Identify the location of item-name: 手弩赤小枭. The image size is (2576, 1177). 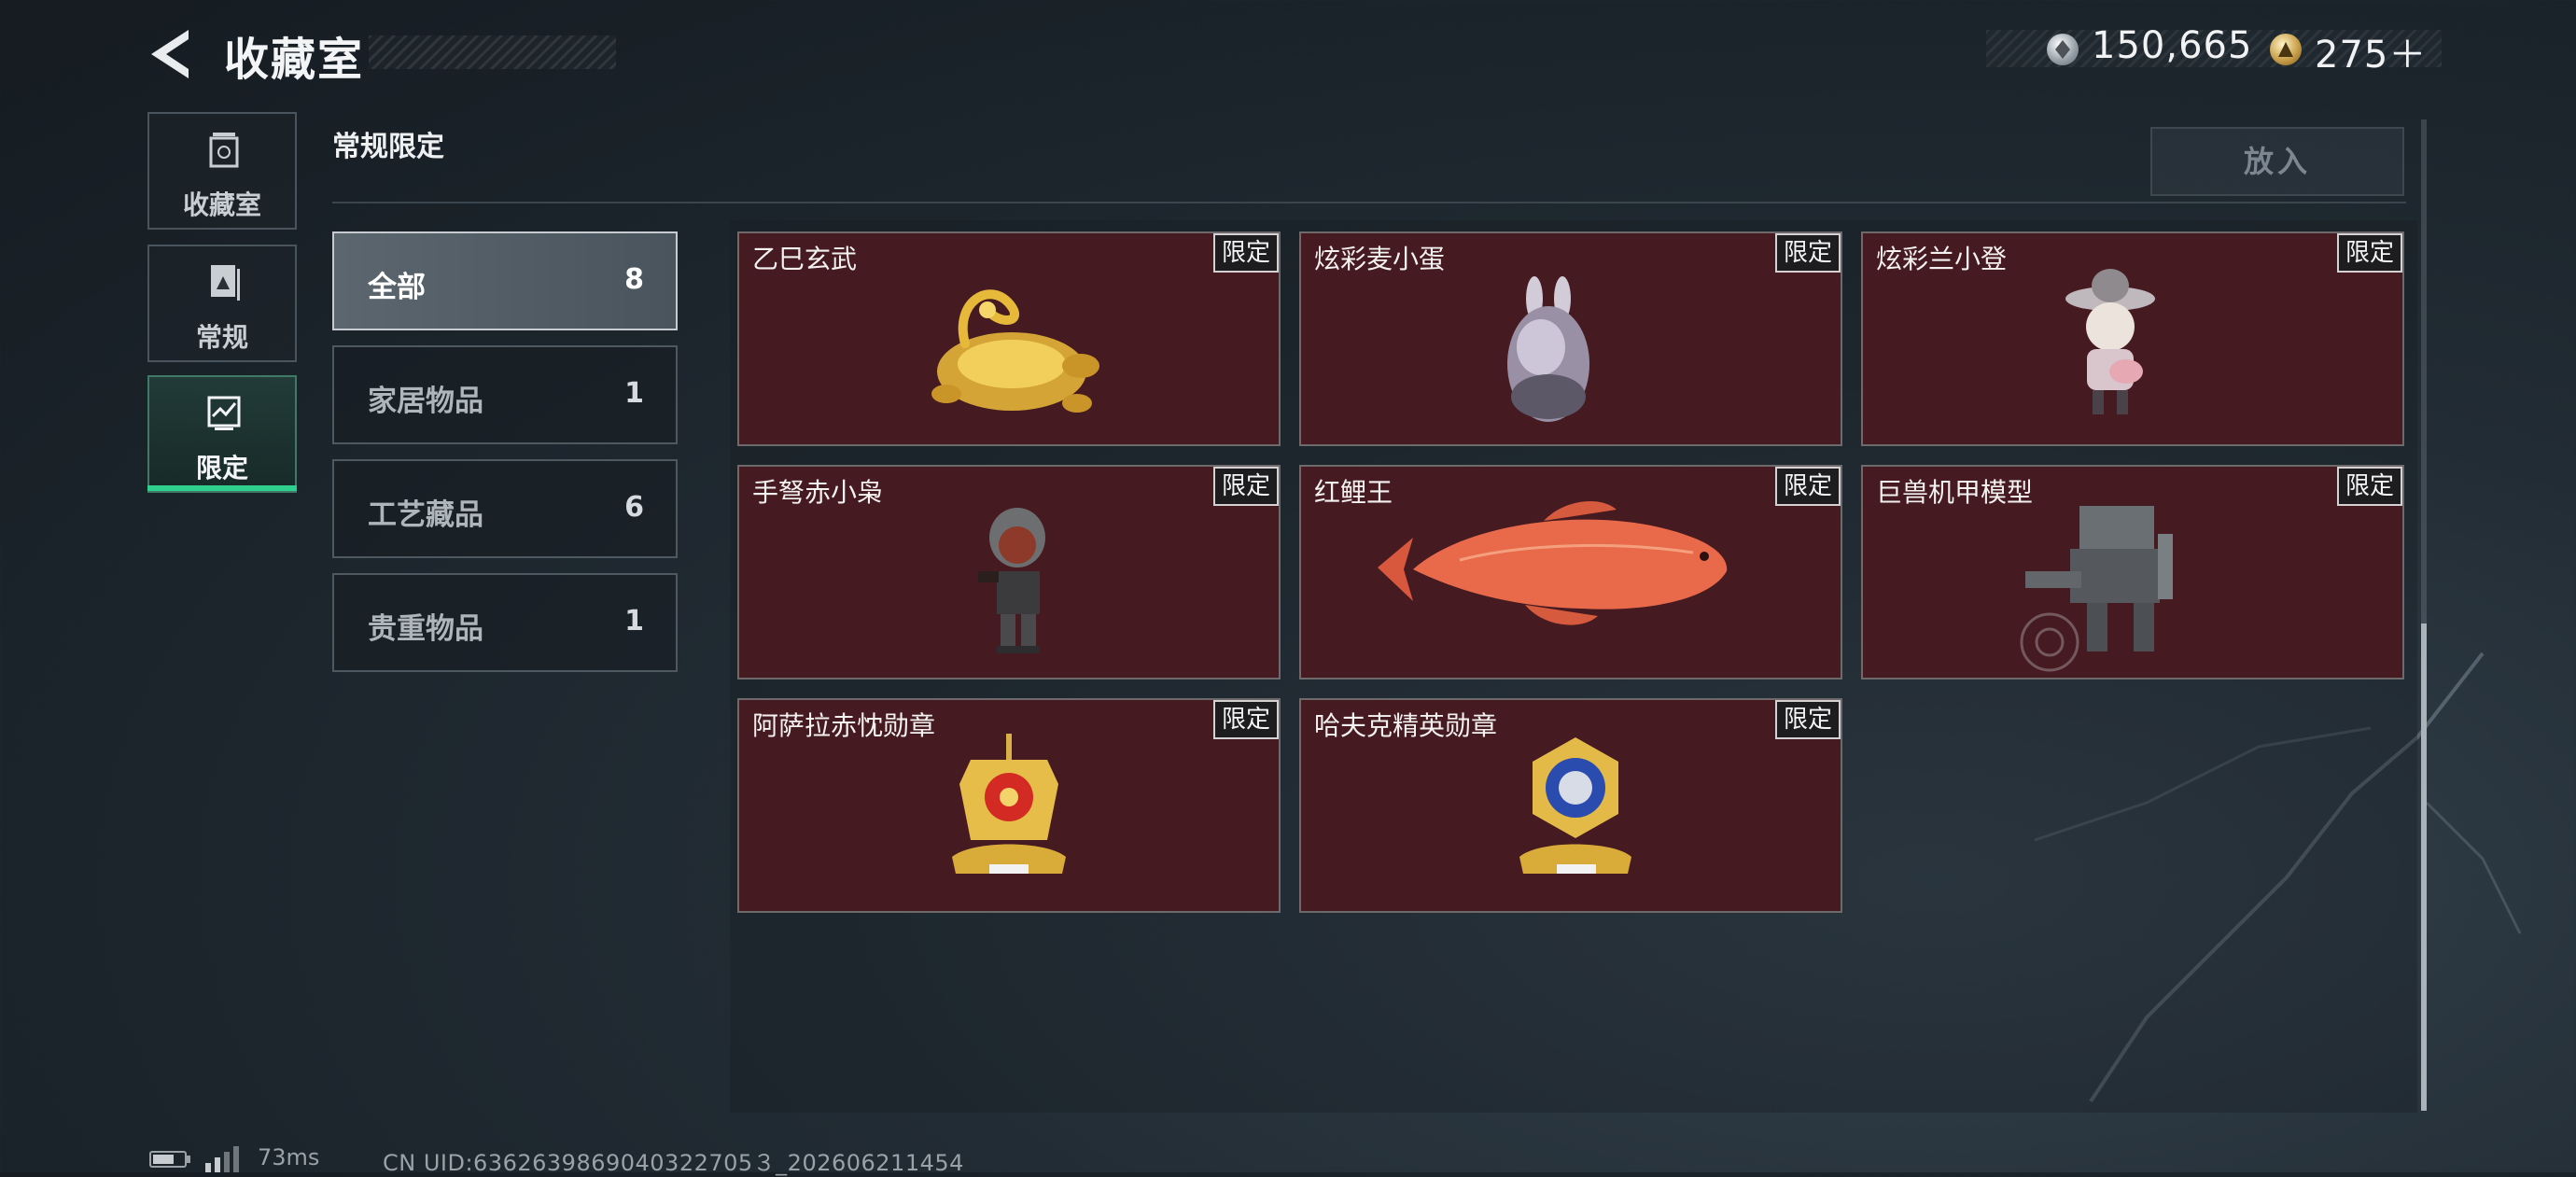
(818, 493).